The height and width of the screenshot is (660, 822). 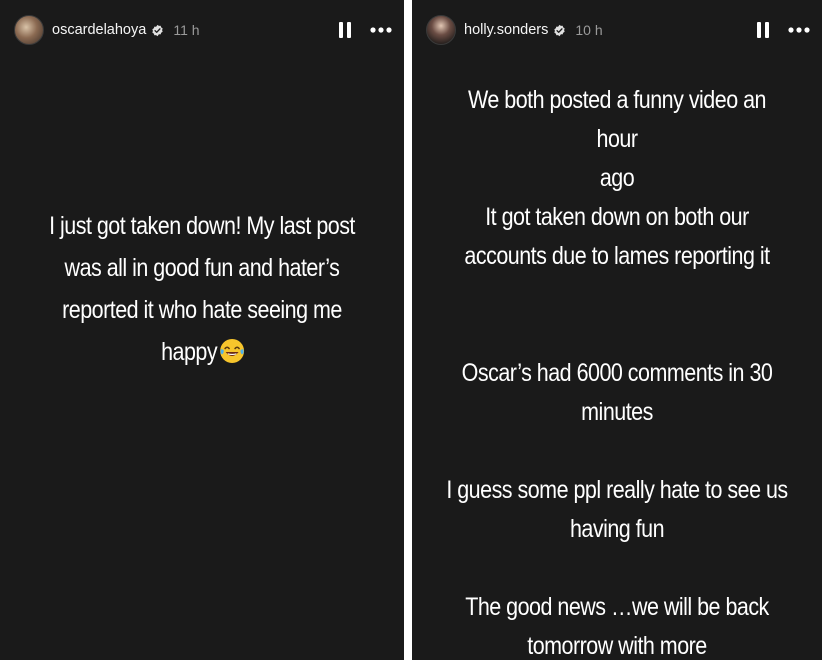 I want to click on text-line: Oscar’s had 6000 comments in 30, so click(x=617, y=373).